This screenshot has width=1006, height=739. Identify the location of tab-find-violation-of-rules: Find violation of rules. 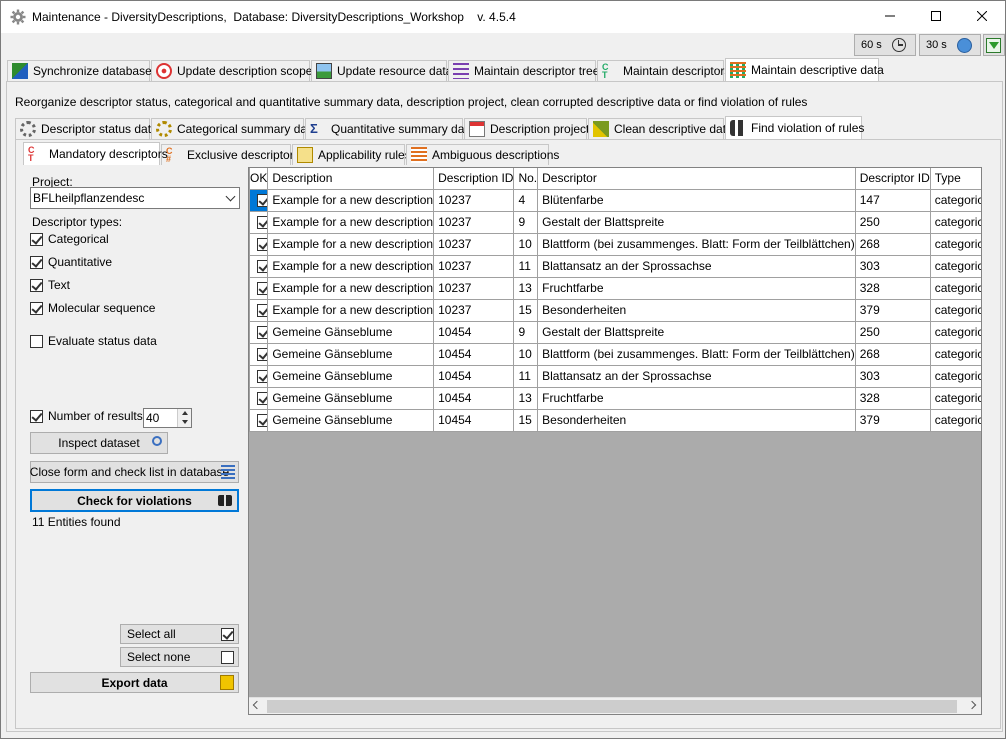
(794, 127).